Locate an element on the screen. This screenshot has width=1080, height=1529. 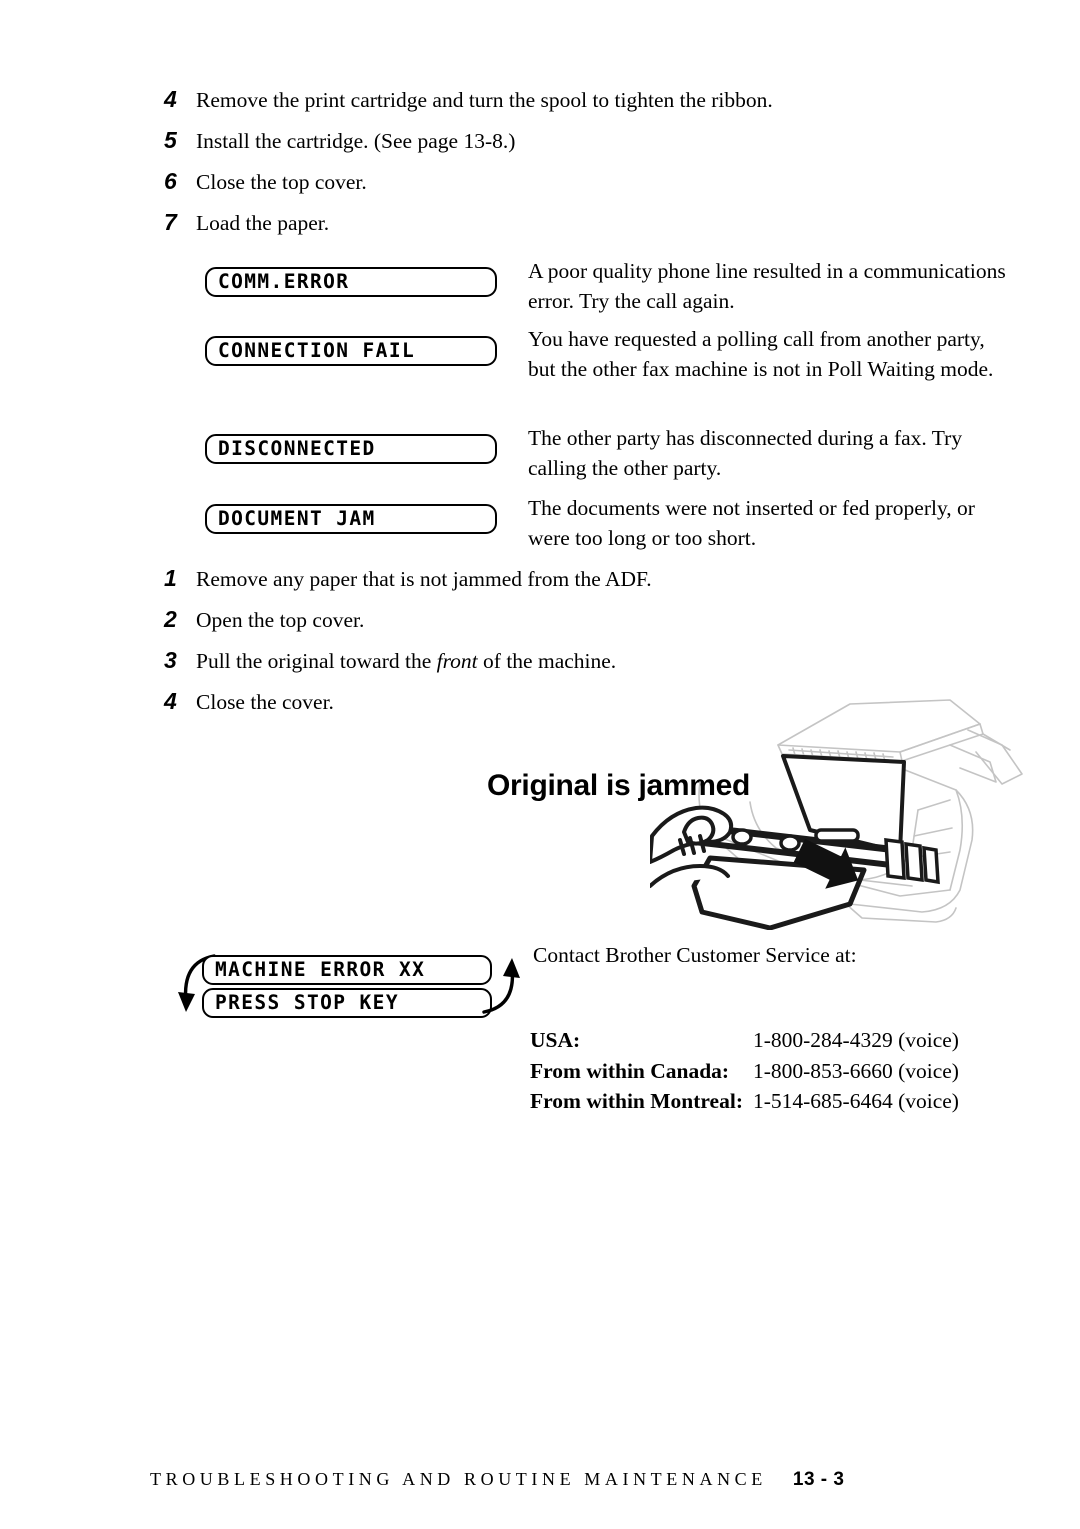
lcd-message-document-jam: DOCUMENT JAM is located at coordinates (351, 519).